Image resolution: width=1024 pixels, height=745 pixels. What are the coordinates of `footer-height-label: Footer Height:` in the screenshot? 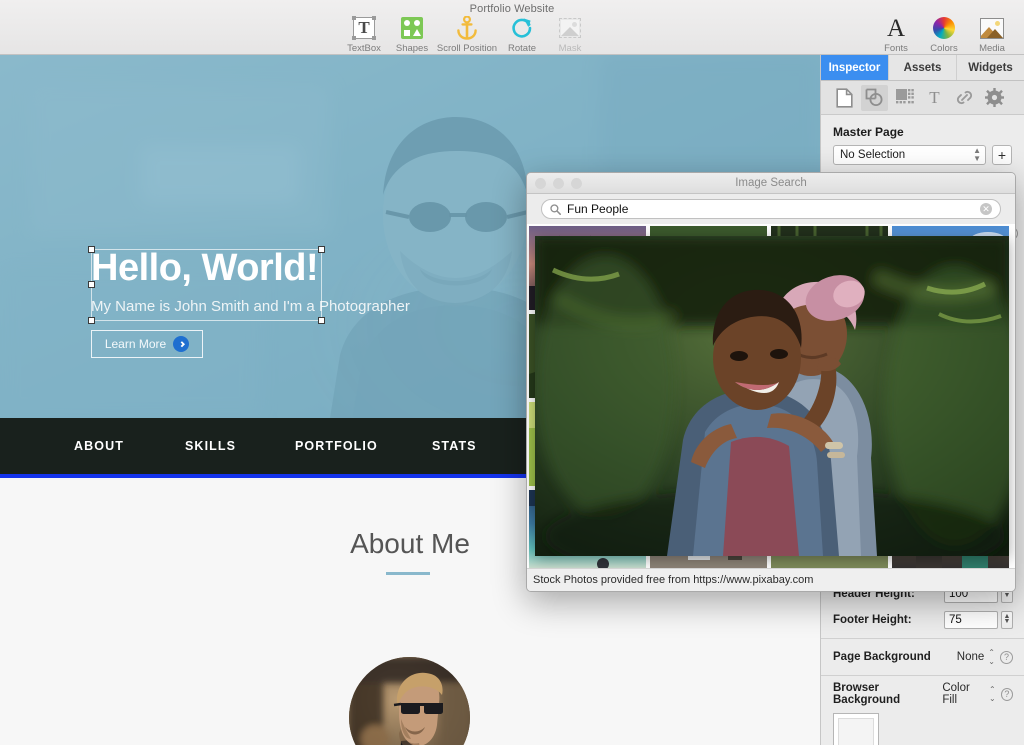 It's located at (872, 620).